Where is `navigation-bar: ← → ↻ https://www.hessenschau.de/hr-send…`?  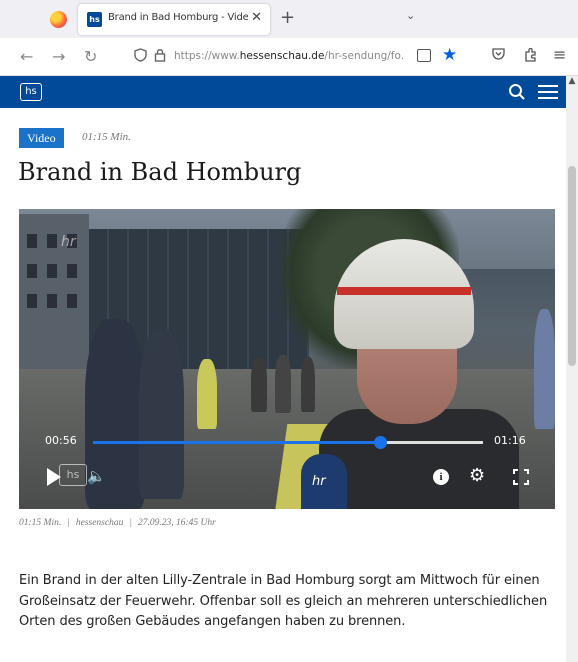 navigation-bar: ← → ↻ https://www.hessenschau.de/hr-send… is located at coordinates (289, 57).